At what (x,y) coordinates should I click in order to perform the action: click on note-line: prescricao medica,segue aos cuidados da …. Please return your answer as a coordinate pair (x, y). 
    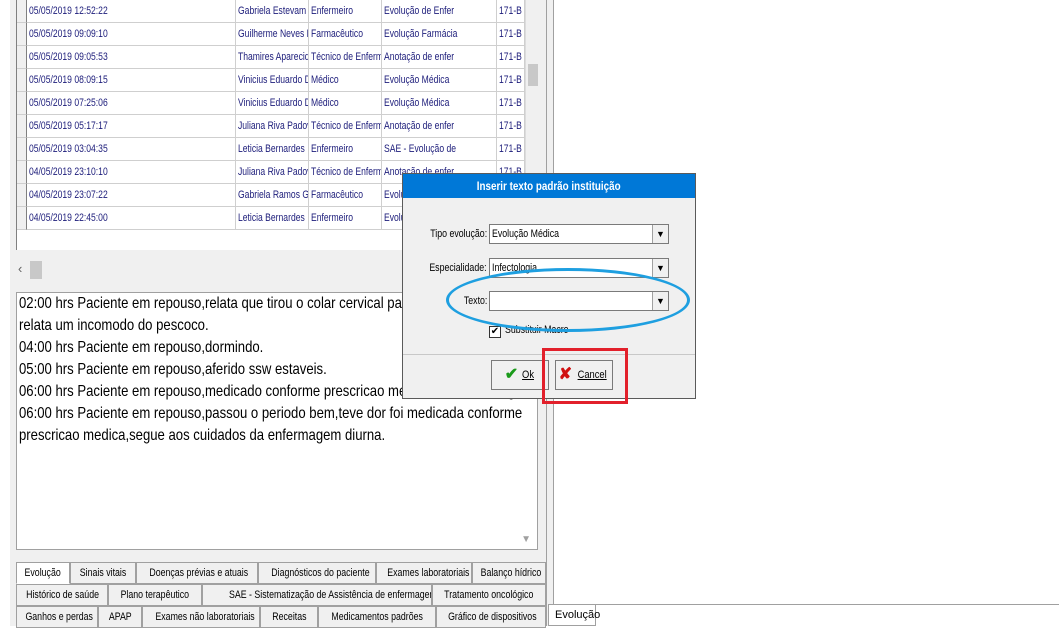
    Looking at the image, I should click on (202, 435).